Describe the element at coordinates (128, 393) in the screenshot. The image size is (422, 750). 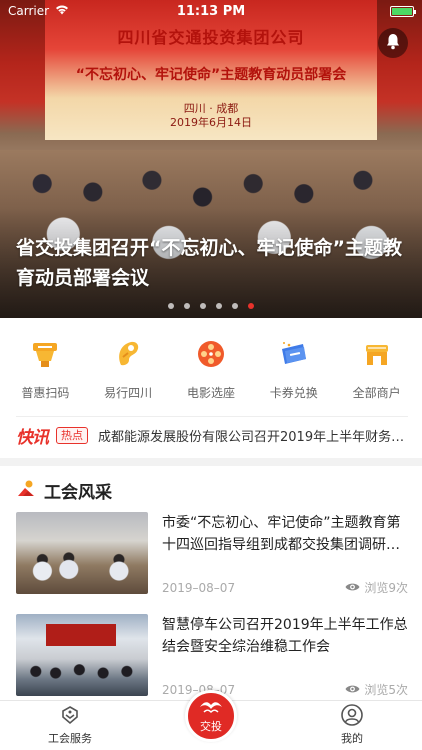
I see `quick-entry-label: 易行四川` at that location.